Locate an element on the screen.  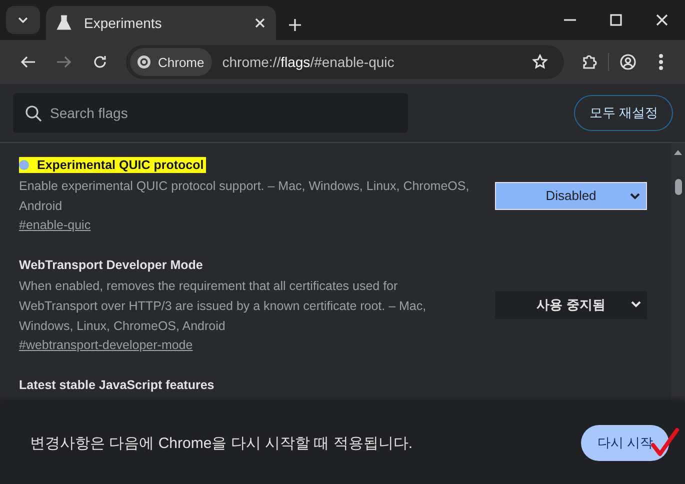
flag-description: When enabled, removes the requirement that all certificates used for WebTransport over HTTP/3 are issued by a known certificate root. – Mac, Windows, Linux, ChromeOS, Android is located at coordinates (223, 306).